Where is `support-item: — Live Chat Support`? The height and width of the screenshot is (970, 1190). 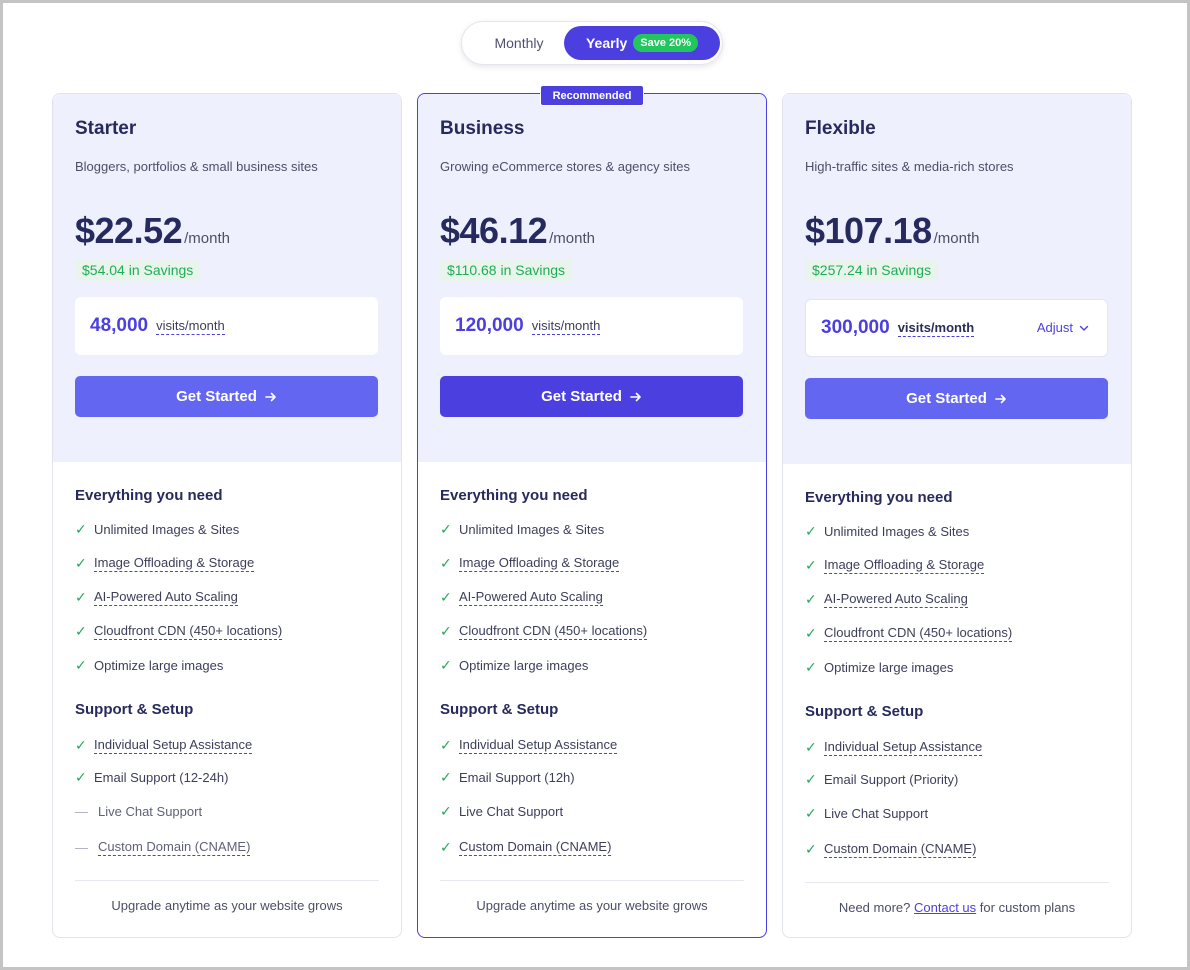 support-item: — Live Chat Support is located at coordinates (138, 811).